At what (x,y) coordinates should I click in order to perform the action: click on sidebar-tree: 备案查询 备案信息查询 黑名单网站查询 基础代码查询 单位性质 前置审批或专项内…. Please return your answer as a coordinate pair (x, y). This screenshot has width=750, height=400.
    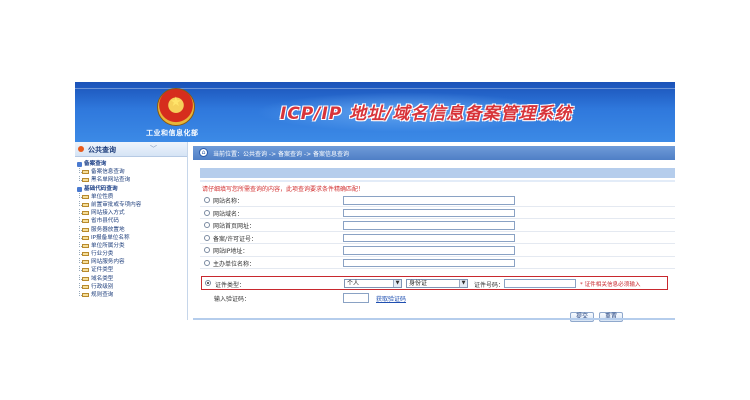
    Looking at the image, I should click on (131, 228).